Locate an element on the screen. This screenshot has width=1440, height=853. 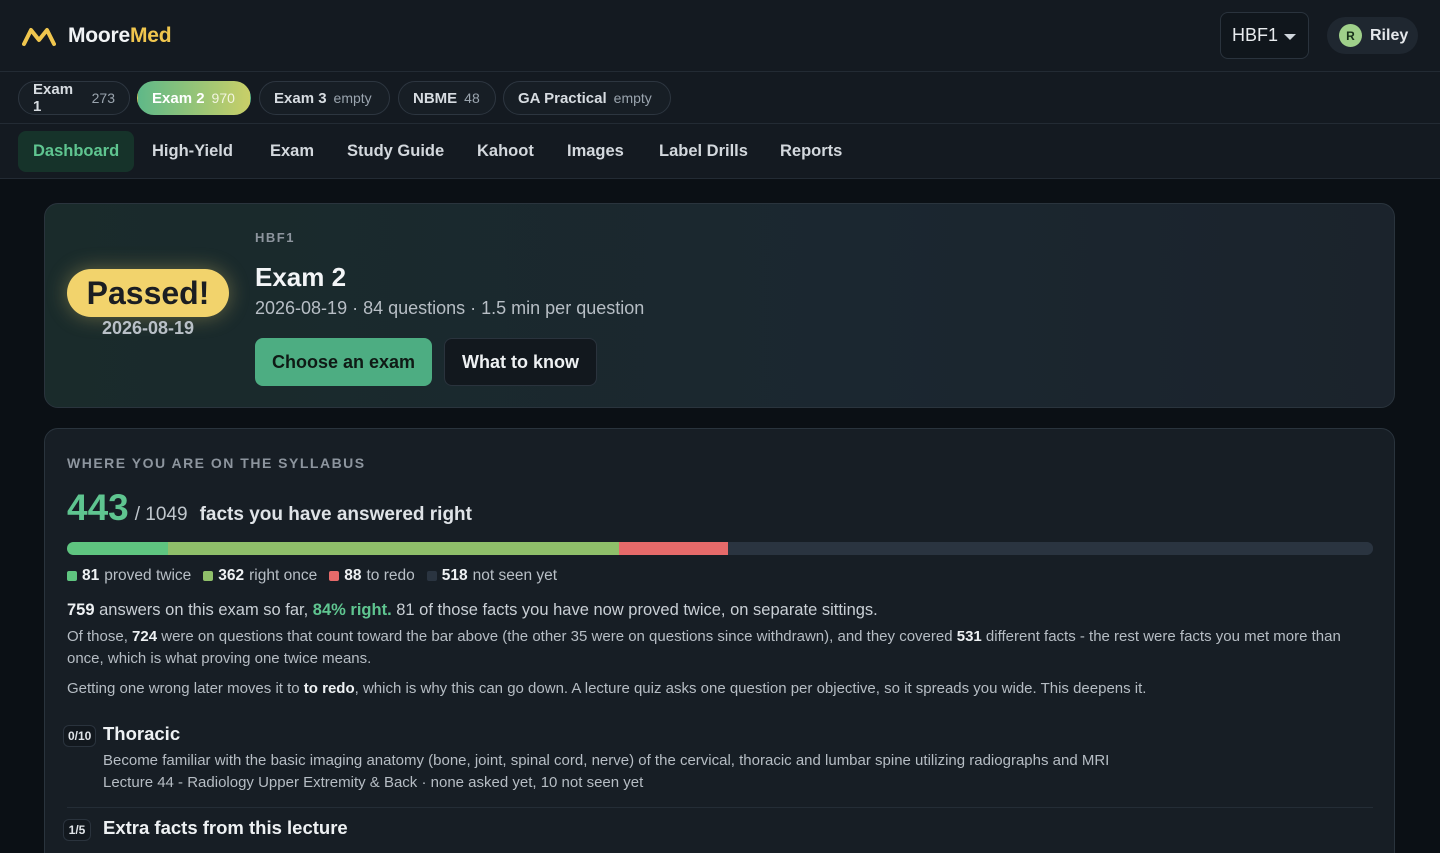
legend-not-seen: 518 not seen yet is located at coordinates (492, 576).